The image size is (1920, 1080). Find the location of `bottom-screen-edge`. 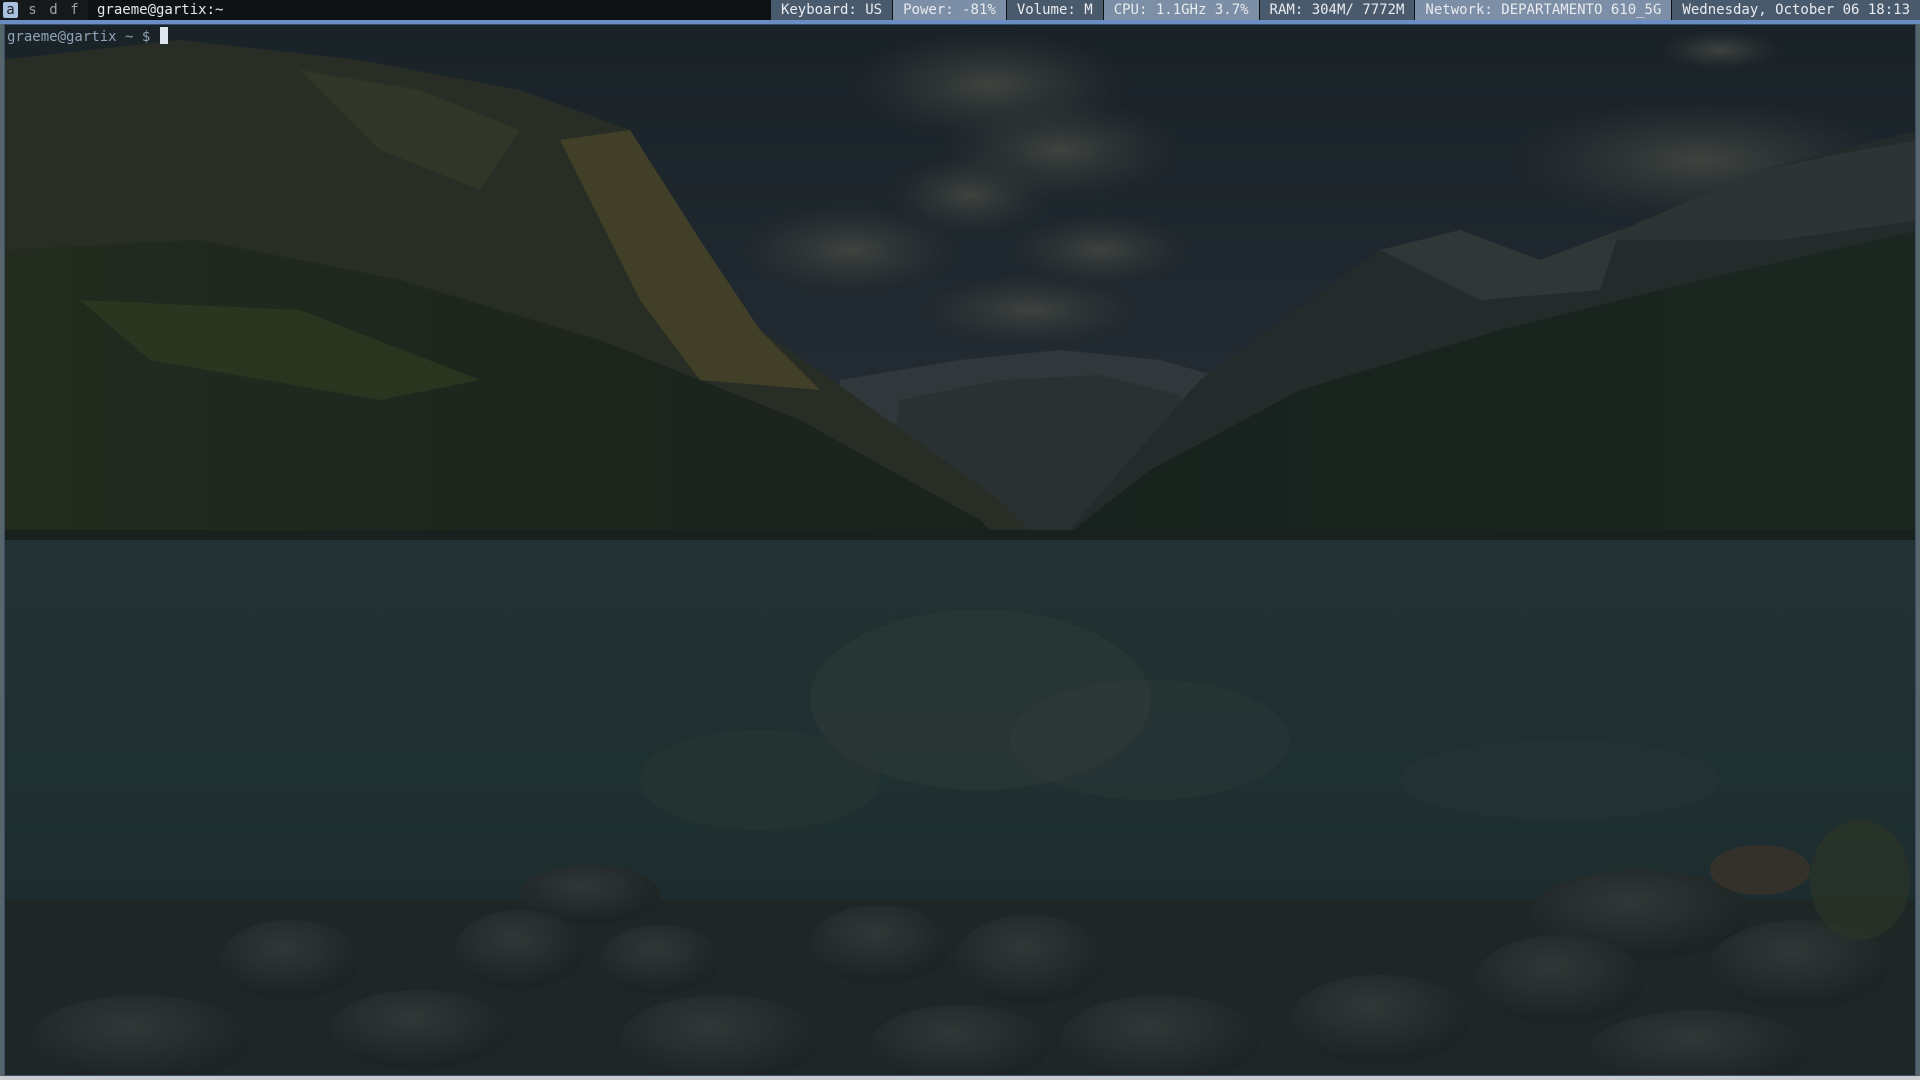

bottom-screen-edge is located at coordinates (960, 1078).